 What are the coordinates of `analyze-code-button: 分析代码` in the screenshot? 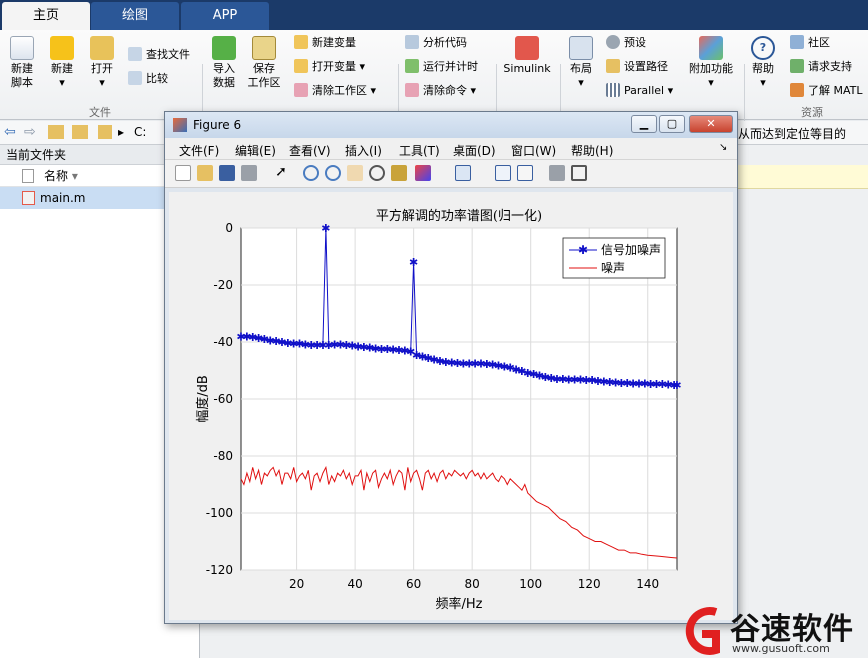 It's located at (436, 43).